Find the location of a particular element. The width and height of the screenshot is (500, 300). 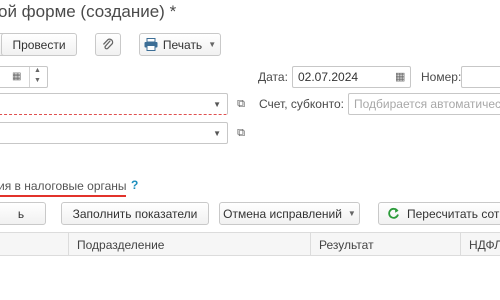

cancel-corrections-button: Отмена исправлений ▼ is located at coordinates (289, 213).